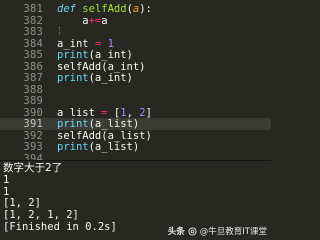 The height and width of the screenshot is (240, 320). Describe the element at coordinates (33, 156) in the screenshot. I see `line-number: 394` at that location.